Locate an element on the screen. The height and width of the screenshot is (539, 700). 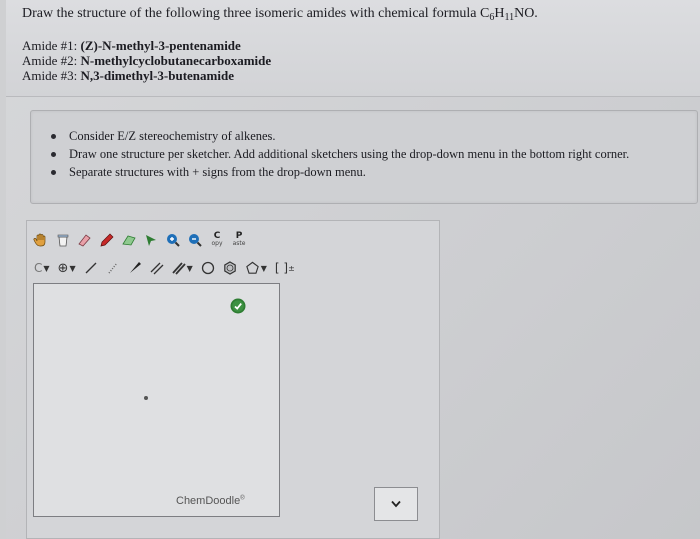
copy-text: opy is located at coordinates (217, 243).